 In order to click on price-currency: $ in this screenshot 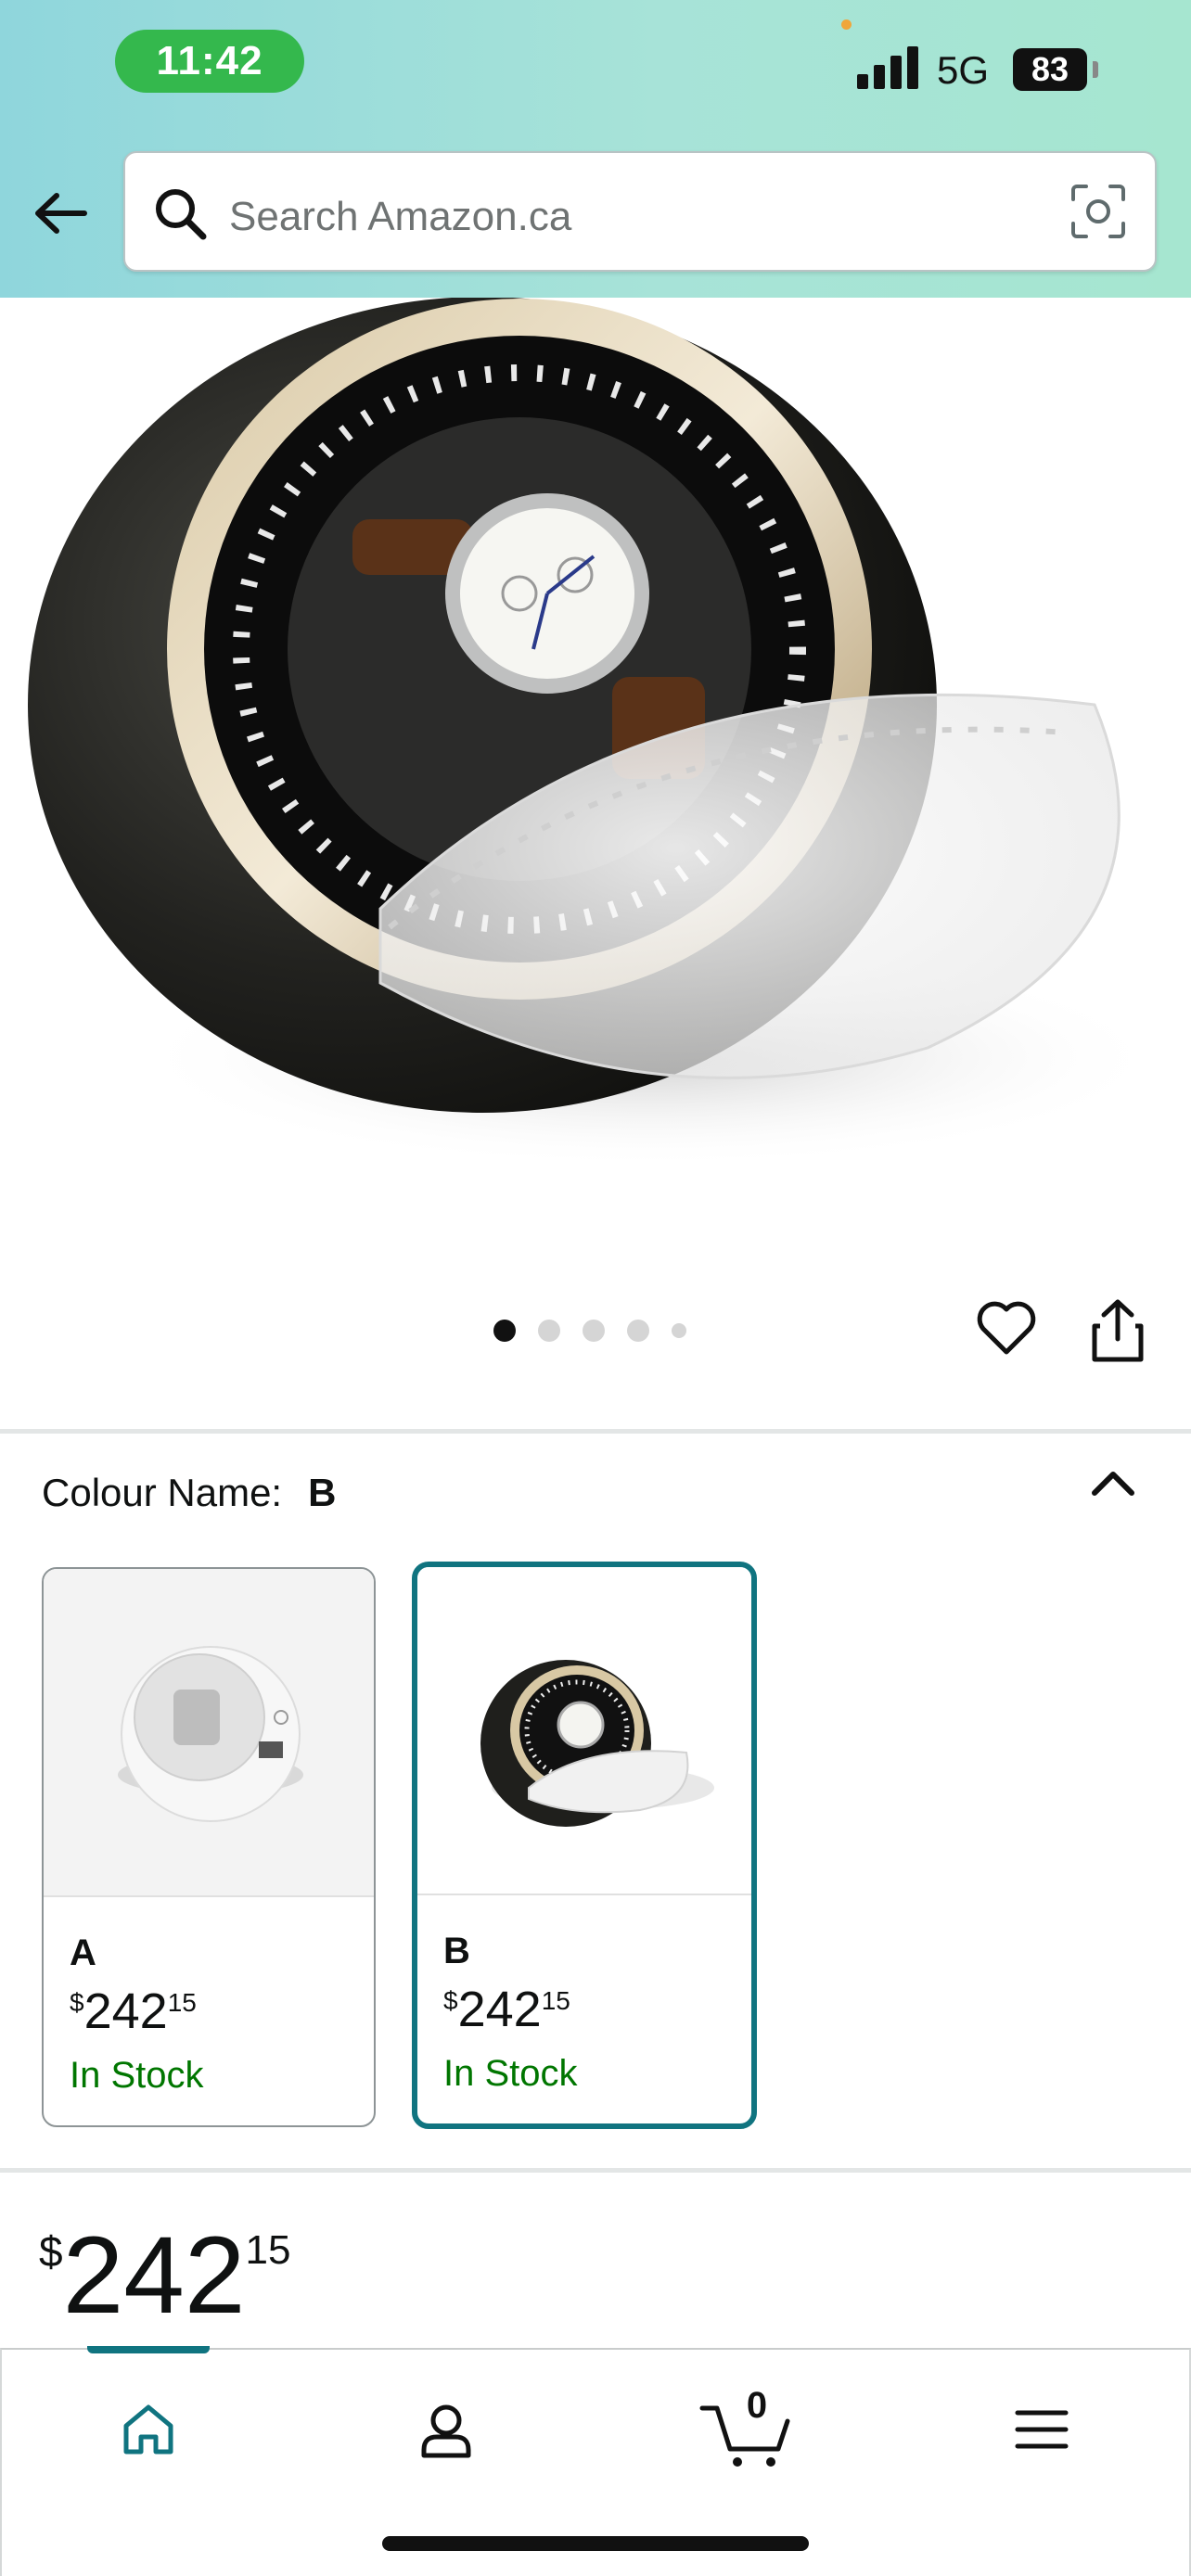, I will do `click(51, 2251)`.